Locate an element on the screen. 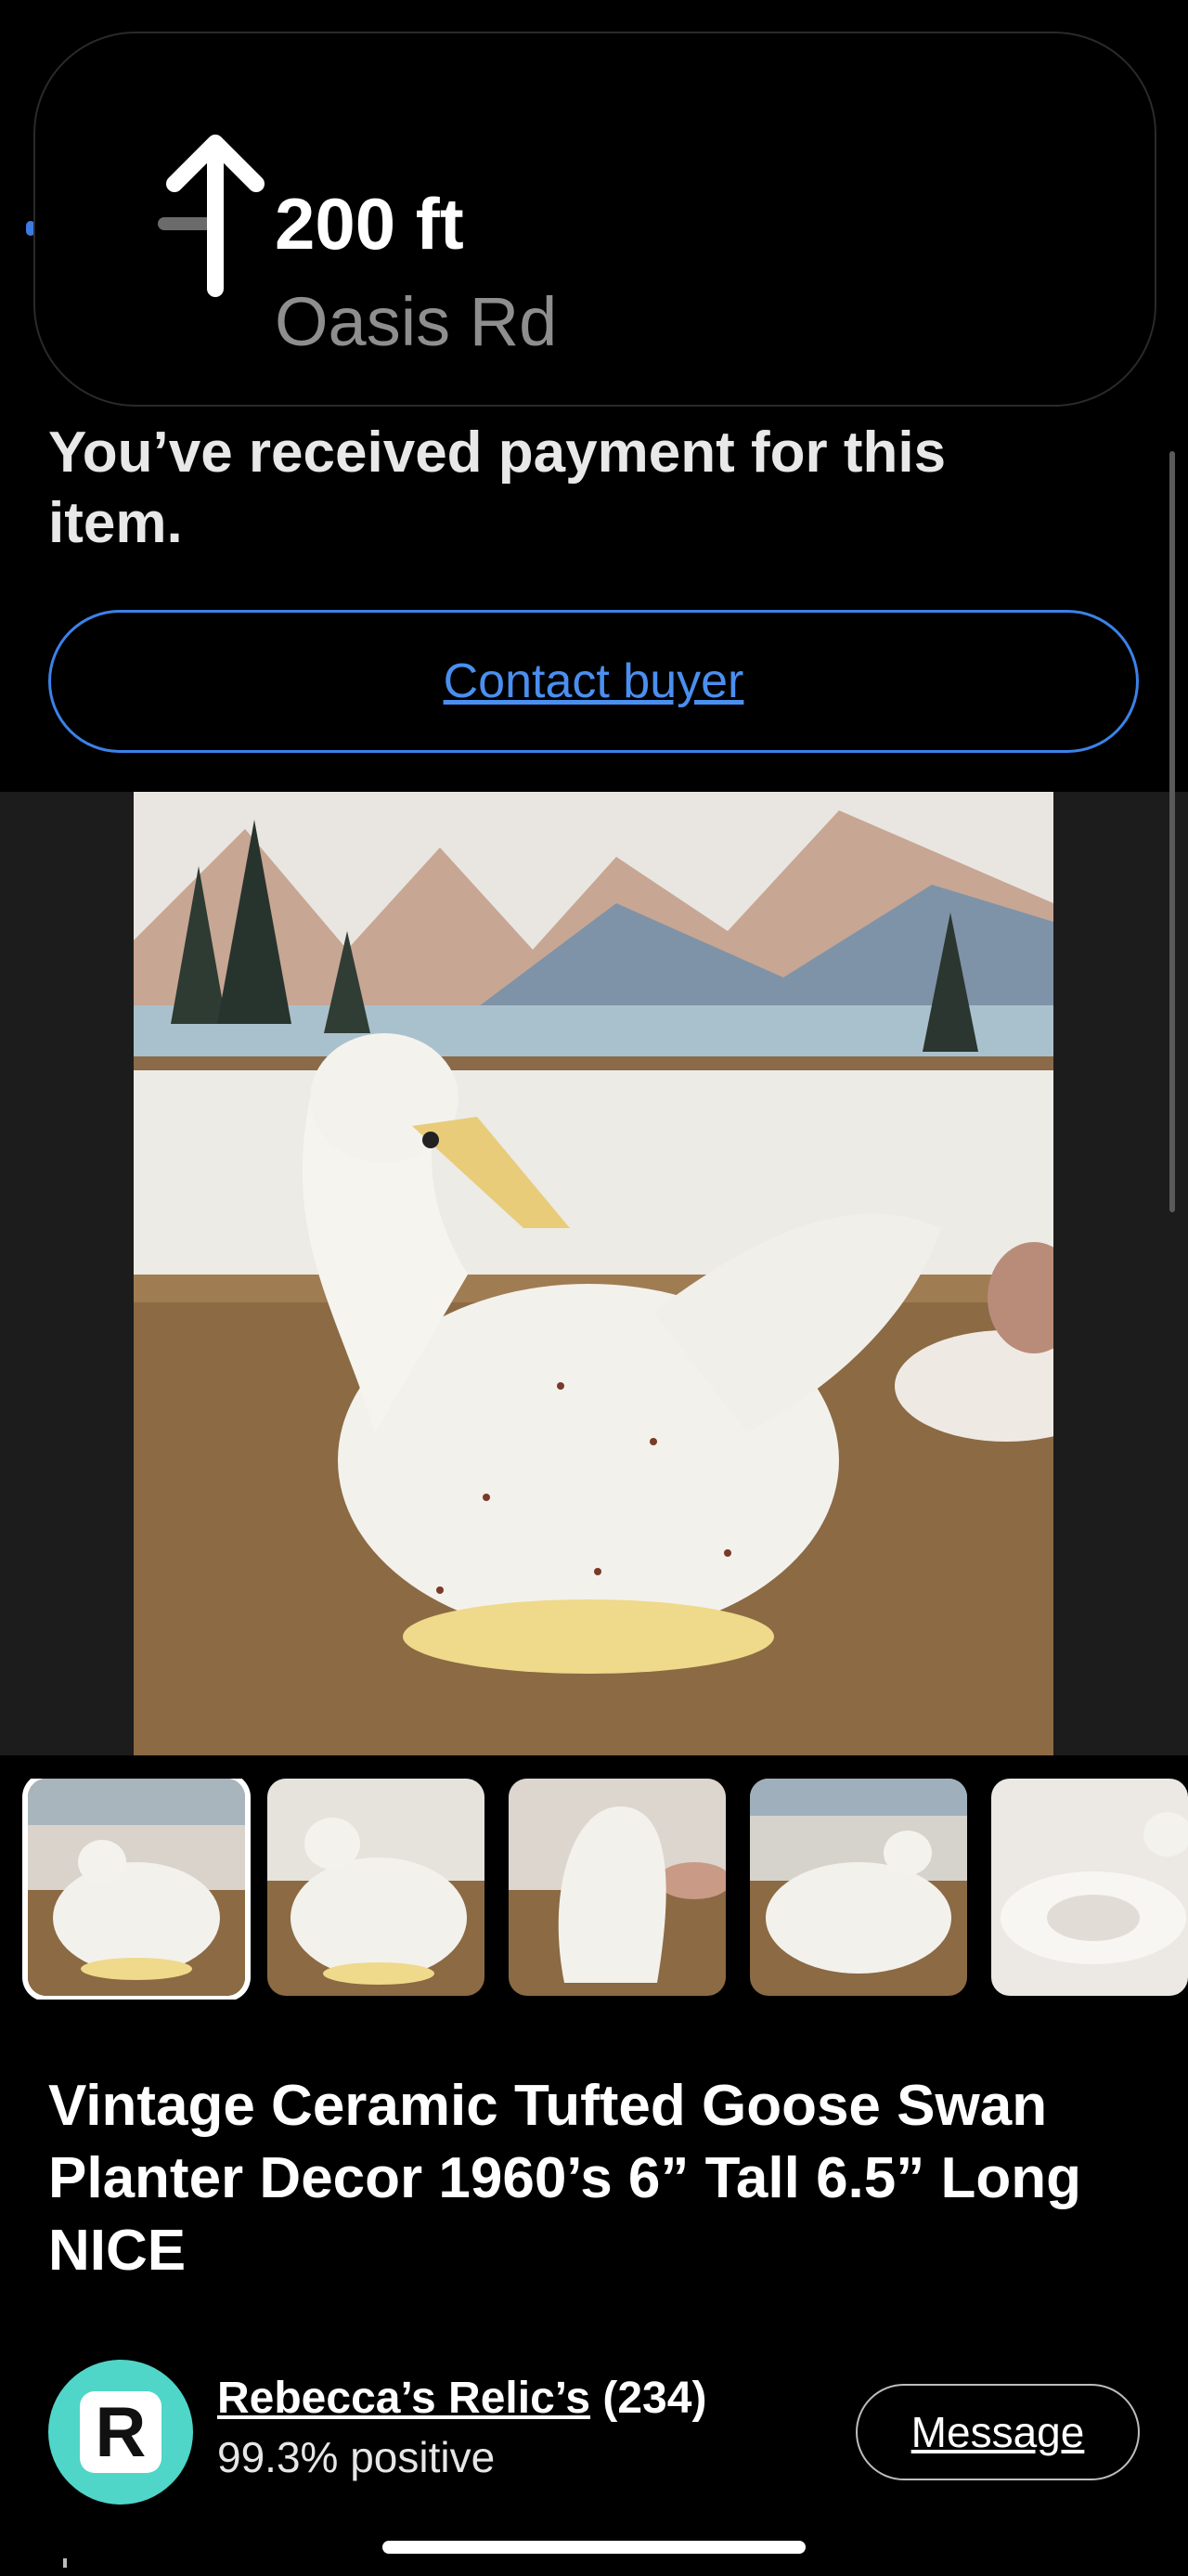 This screenshot has height=2576, width=1188. payment-status-message: You’ve received payment for this item. is located at coordinates (497, 488).